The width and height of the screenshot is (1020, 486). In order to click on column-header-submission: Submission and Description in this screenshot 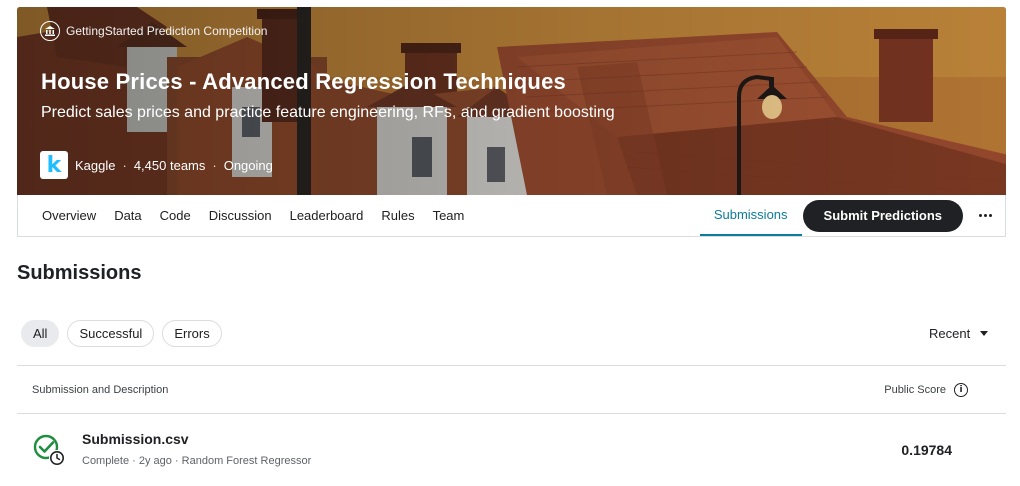, I will do `click(100, 389)`.